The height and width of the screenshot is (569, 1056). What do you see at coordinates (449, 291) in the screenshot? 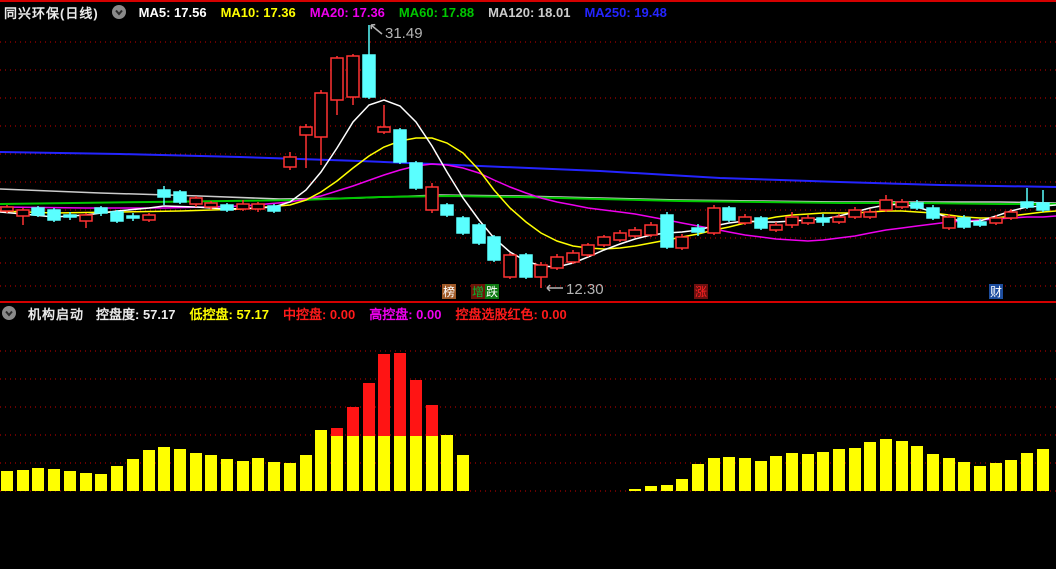
I see `event-marker-0: 榜` at bounding box center [449, 291].